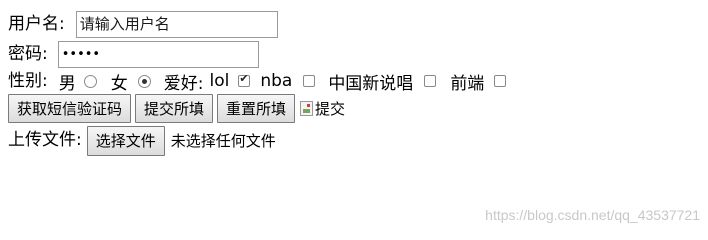 This screenshot has height=240, width=708. What do you see at coordinates (371, 83) in the screenshot?
I see `hobby-rap-label: 中国新说唱` at bounding box center [371, 83].